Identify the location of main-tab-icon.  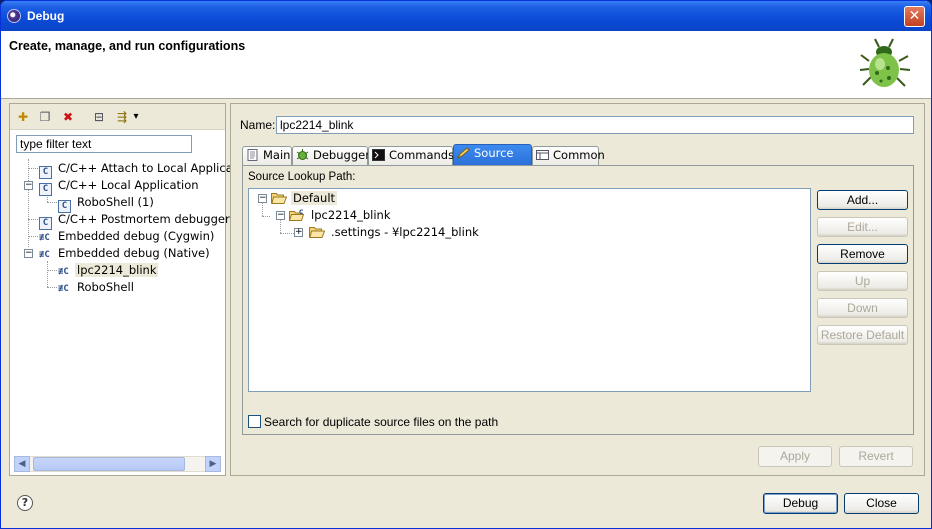
(252, 155).